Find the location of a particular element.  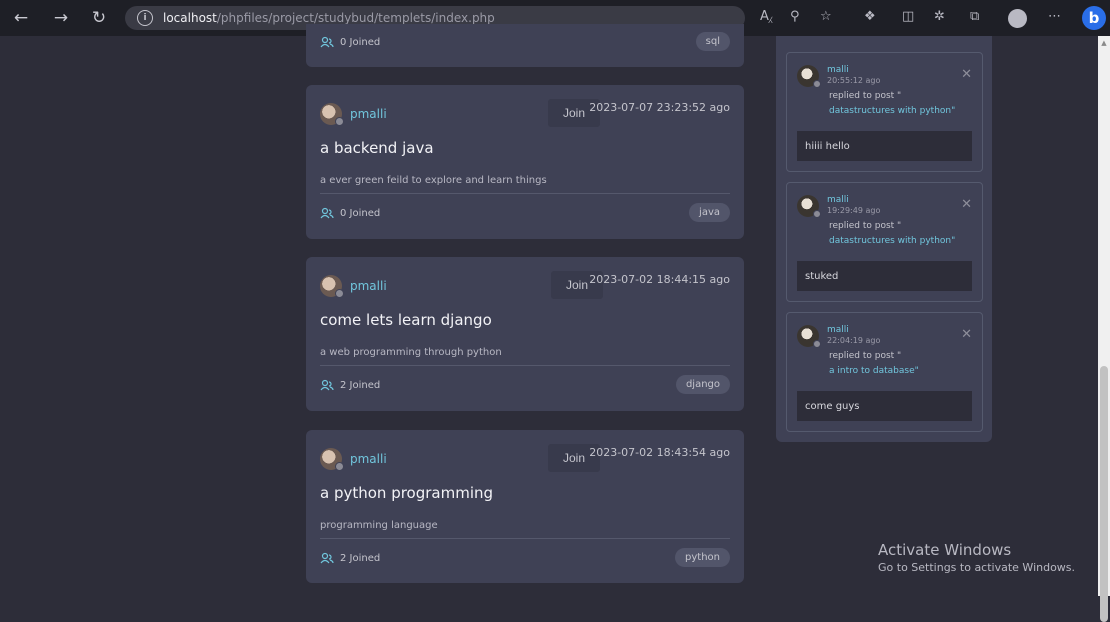

room-date: 2023-07-02 18:44:15 ago is located at coordinates (659, 279).